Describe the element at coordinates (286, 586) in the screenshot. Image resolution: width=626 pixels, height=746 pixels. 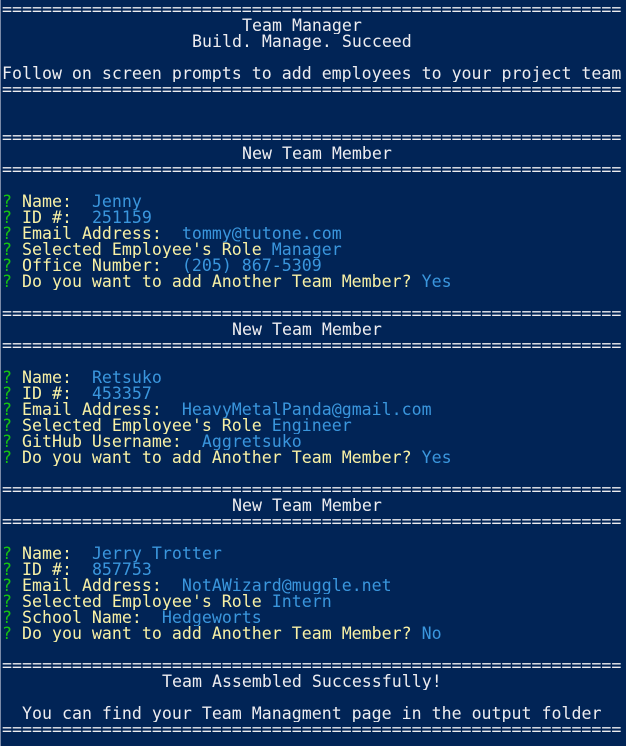
I see `answer-email: NotAWizard@muggle.net` at that location.